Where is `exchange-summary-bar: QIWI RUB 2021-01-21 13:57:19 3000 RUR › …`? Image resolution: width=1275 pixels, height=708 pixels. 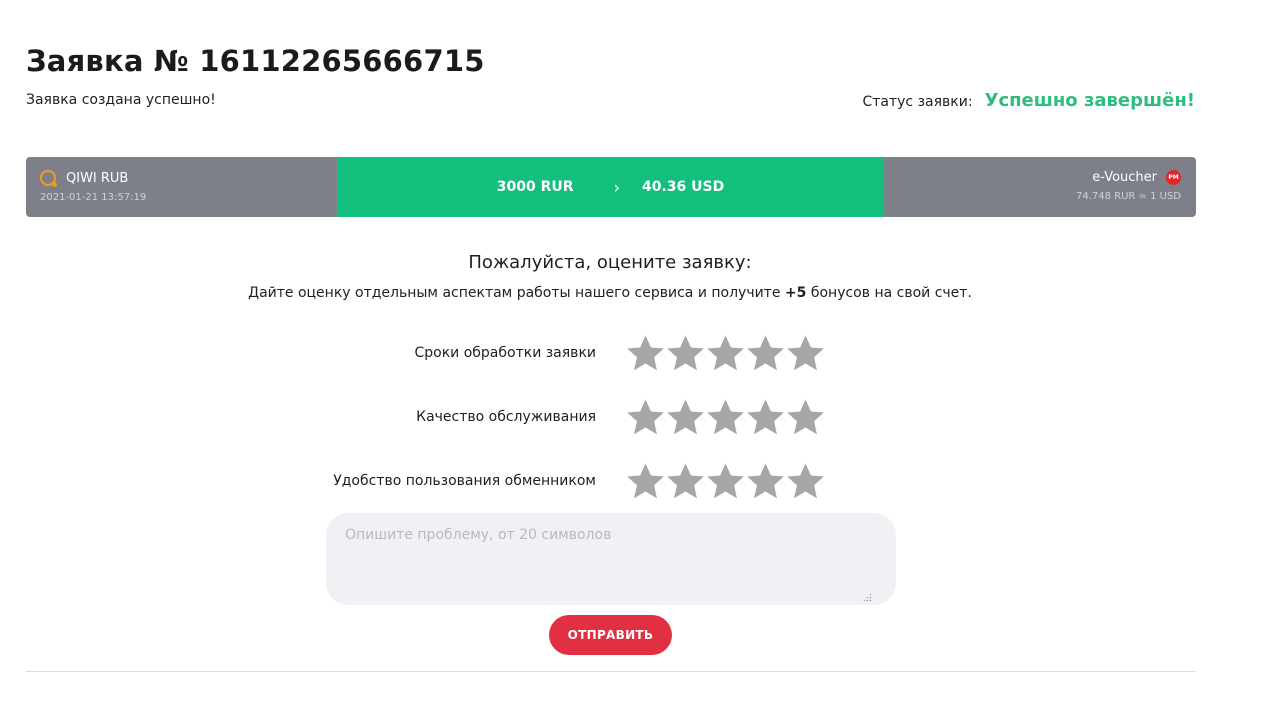 exchange-summary-bar: QIWI RUB 2021-01-21 13:57:19 3000 RUR › … is located at coordinates (611, 187).